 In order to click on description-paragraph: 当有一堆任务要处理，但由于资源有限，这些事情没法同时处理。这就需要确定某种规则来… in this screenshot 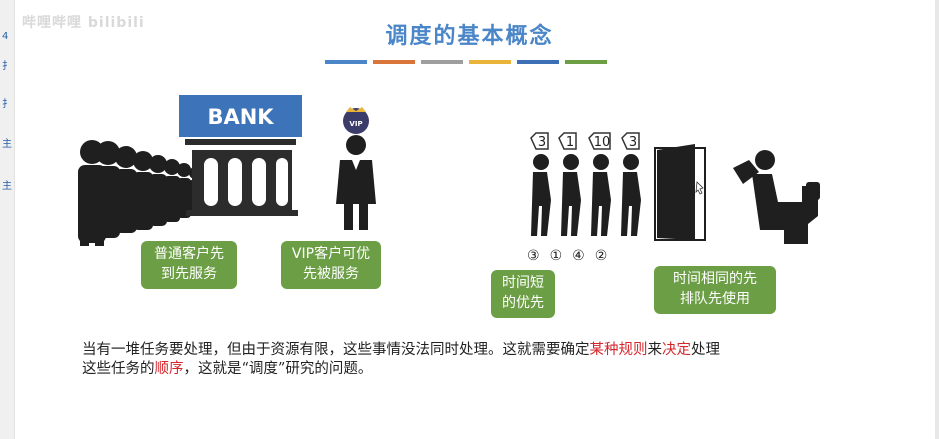, I will do `click(482, 360)`.